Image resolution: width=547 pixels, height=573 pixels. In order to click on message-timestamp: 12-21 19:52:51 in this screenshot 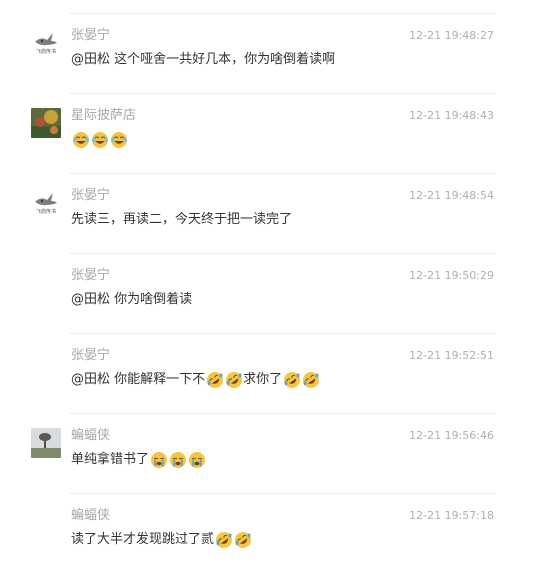, I will do `click(451, 355)`.